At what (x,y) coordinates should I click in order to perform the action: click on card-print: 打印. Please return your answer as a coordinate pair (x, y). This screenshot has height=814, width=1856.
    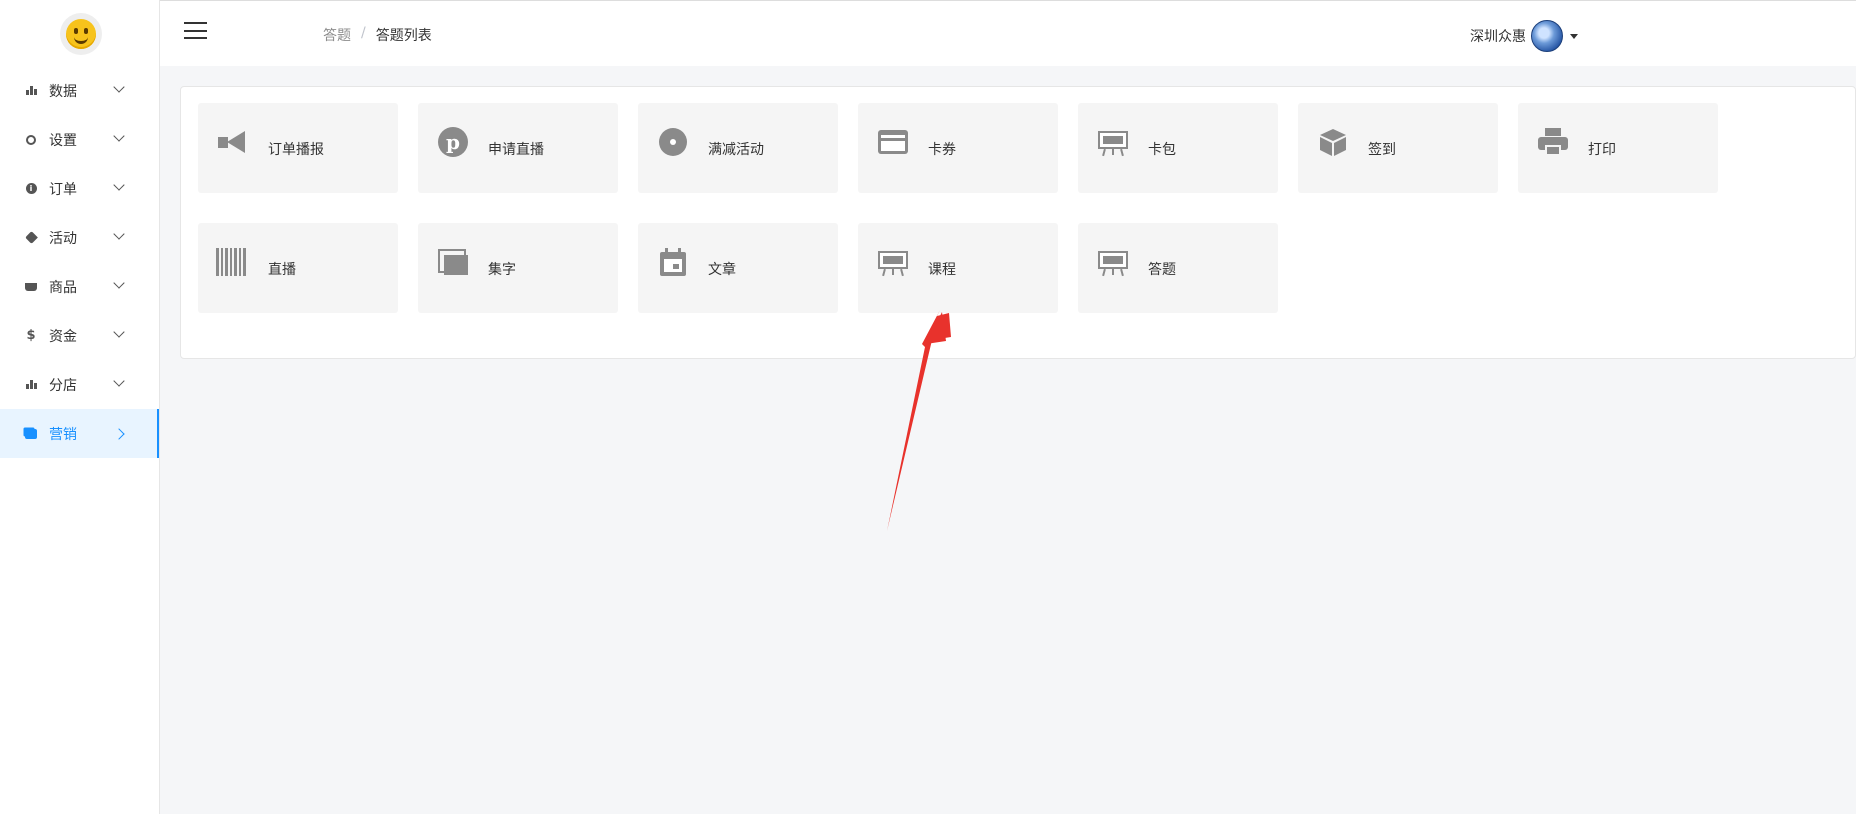
    Looking at the image, I should click on (1618, 148).